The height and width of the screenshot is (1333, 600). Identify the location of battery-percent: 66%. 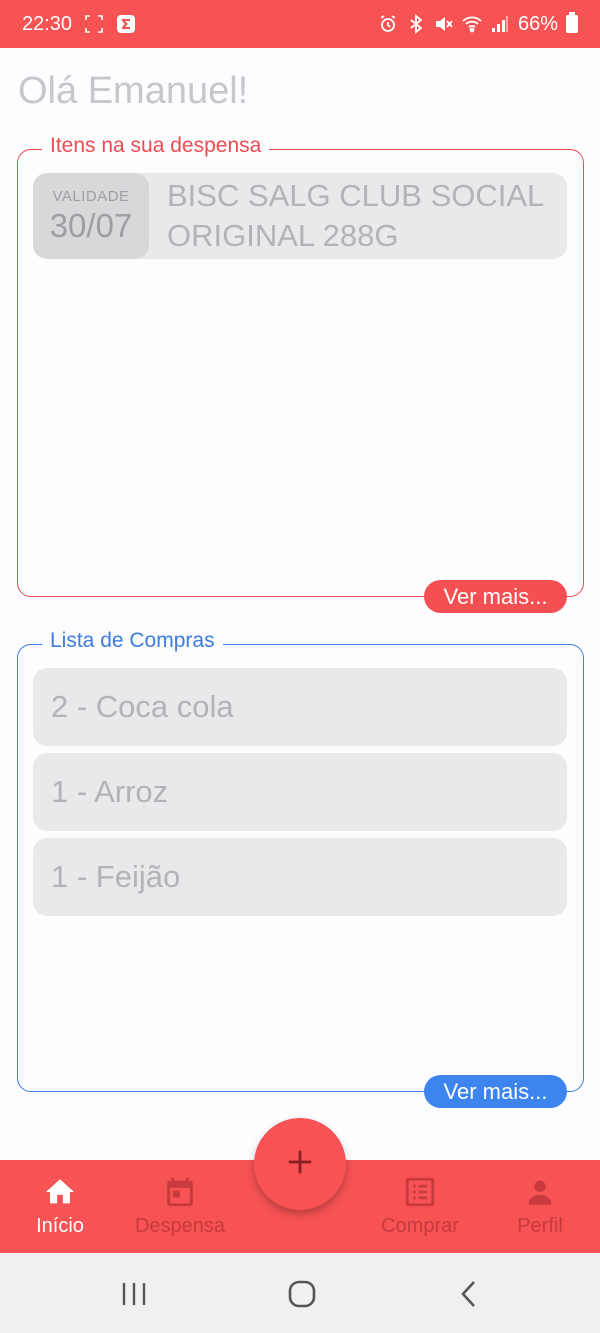
(537, 23).